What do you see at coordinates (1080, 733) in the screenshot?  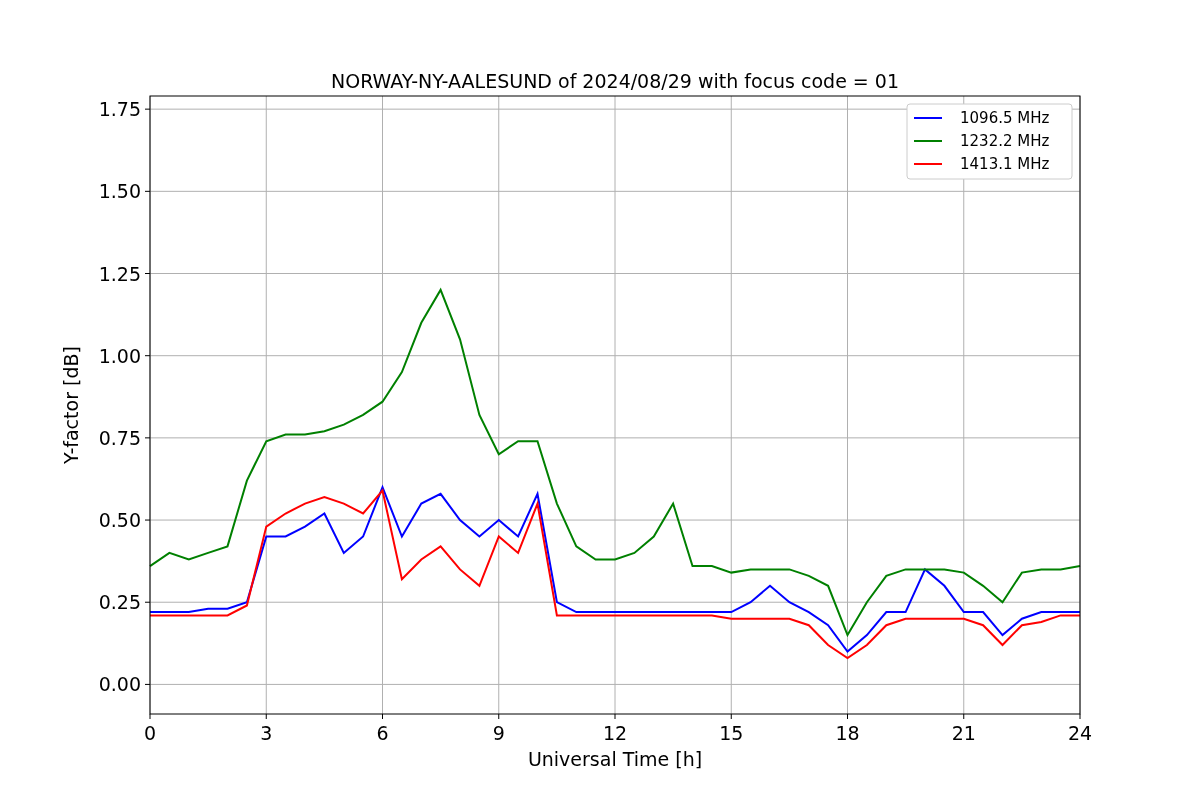 I see `x-tick-label: 24` at bounding box center [1080, 733].